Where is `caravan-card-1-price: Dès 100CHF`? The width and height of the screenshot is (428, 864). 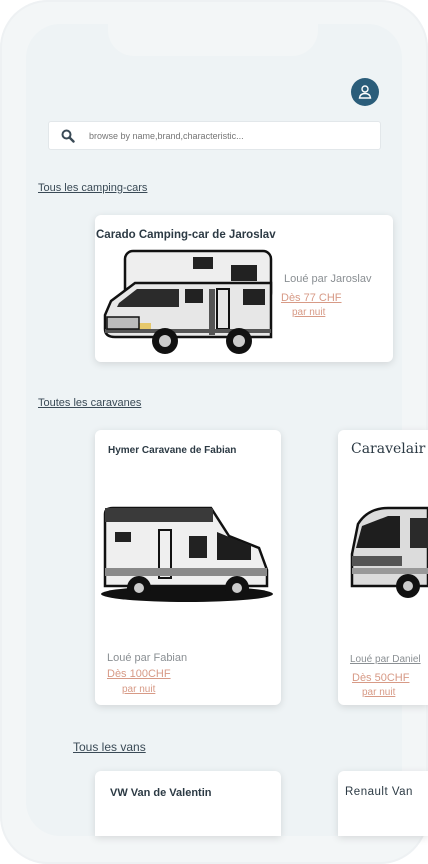
caravan-card-1-price: Dès 100CHF is located at coordinates (139, 674).